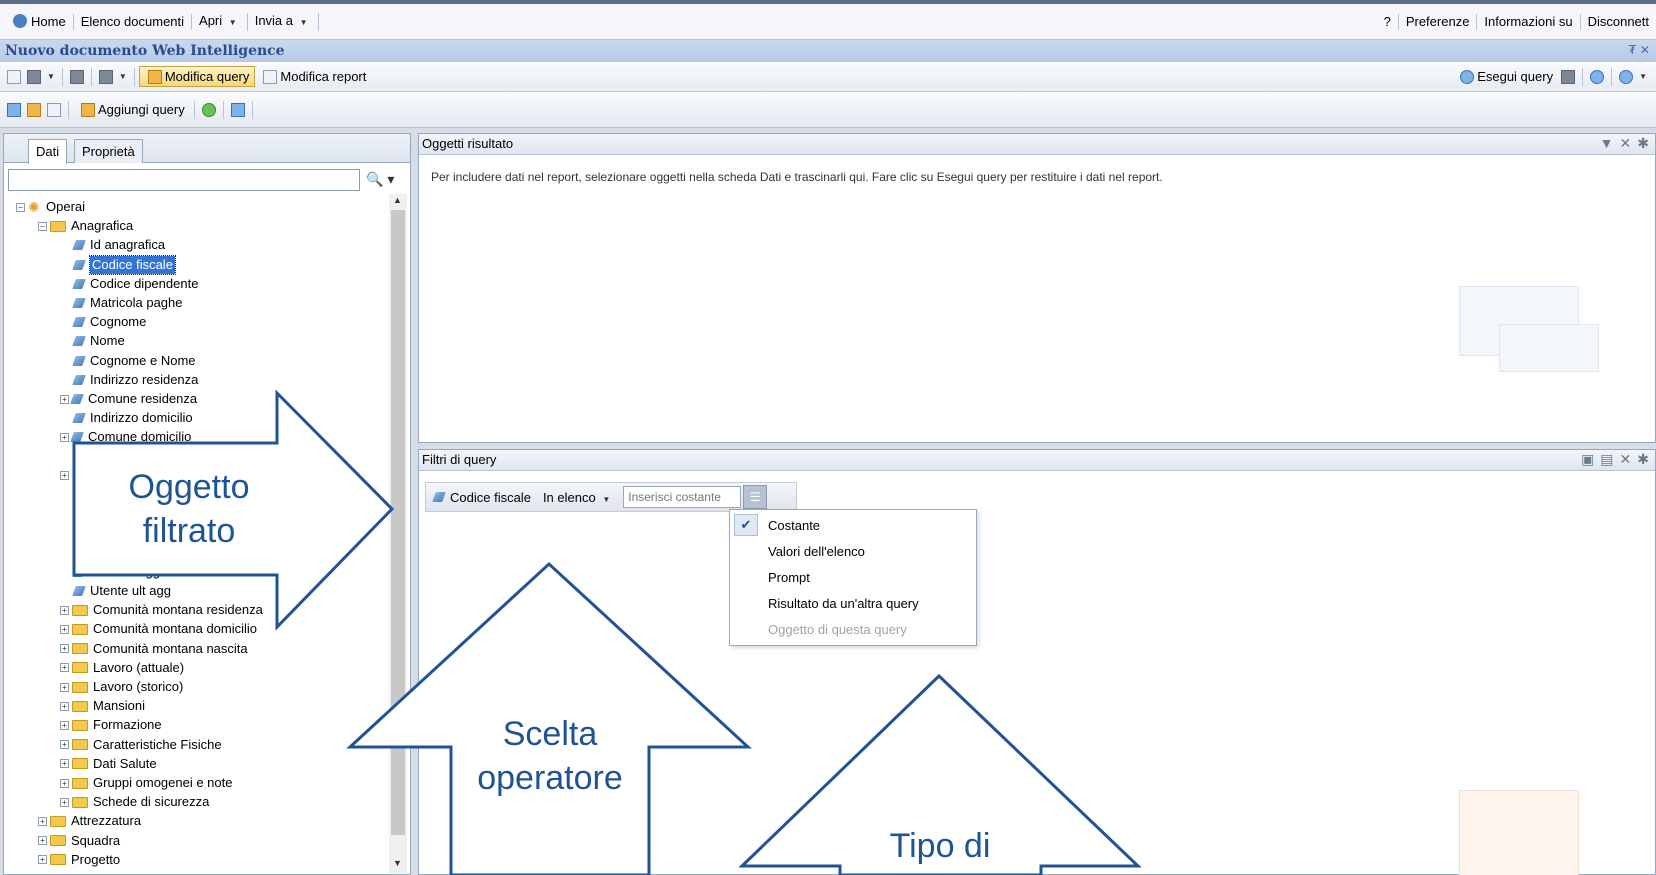 The width and height of the screenshot is (1656, 875). Describe the element at coordinates (34, 109) in the screenshot. I see `view-query-icon` at that location.